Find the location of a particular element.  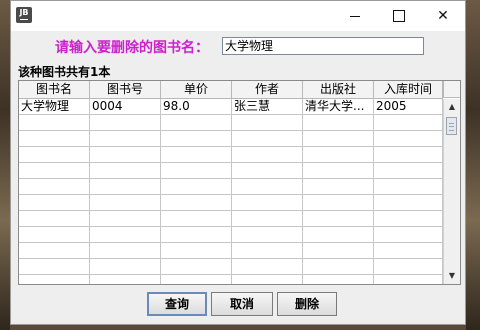

table-header: 图书名 图书号 单价 作者 出版社 入库时间 is located at coordinates (231, 90).